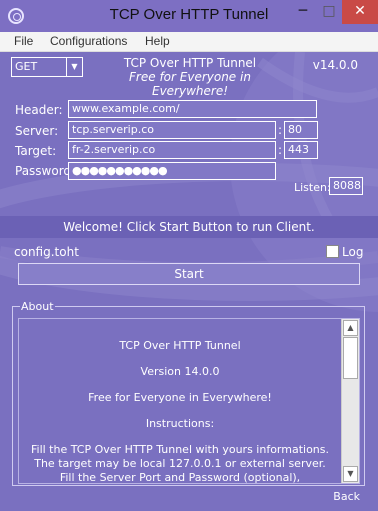 The width and height of the screenshot is (378, 511). What do you see at coordinates (180, 345) in the screenshot?
I see `about-line: TCP Over HTTP Tunnel` at bounding box center [180, 345].